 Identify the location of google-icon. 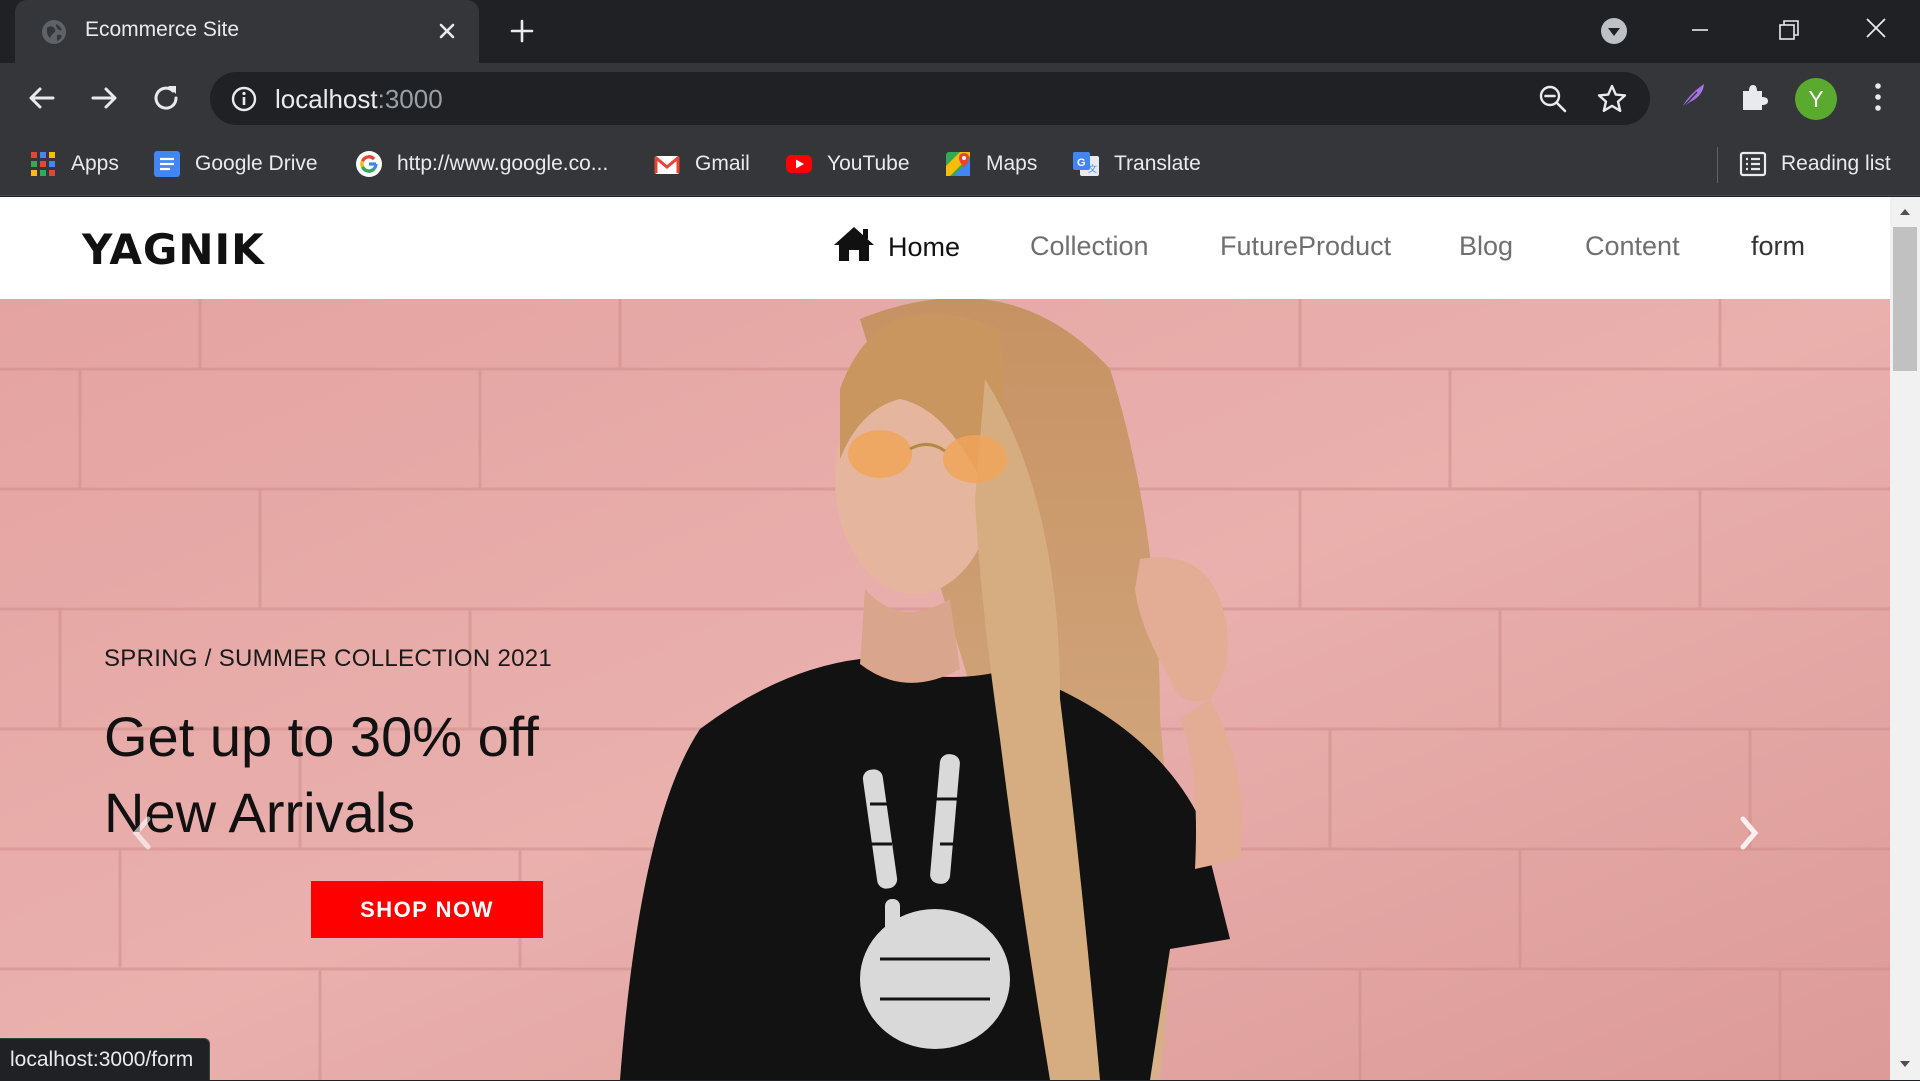
(369, 164).